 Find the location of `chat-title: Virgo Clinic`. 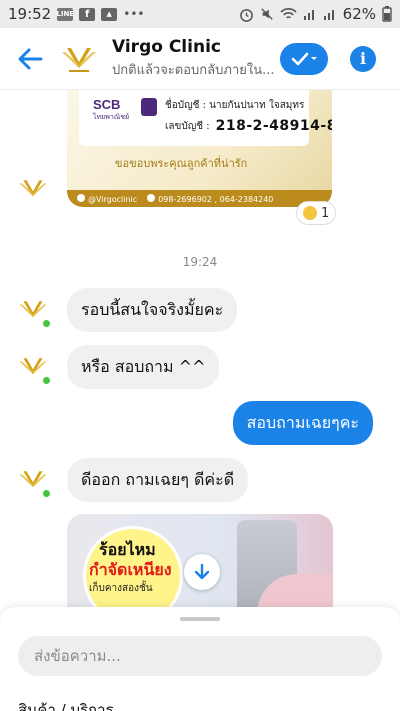

chat-title: Virgo Clinic is located at coordinates (196, 47).